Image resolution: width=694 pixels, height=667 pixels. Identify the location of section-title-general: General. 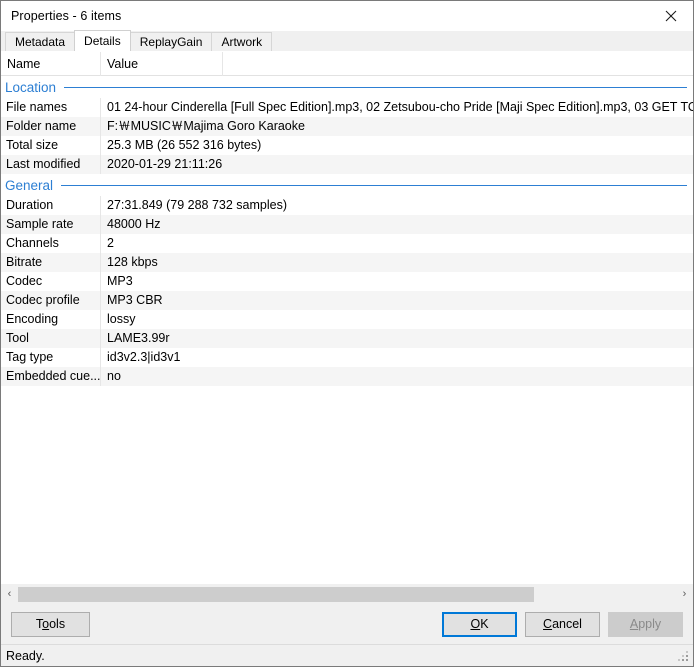
(29, 185).